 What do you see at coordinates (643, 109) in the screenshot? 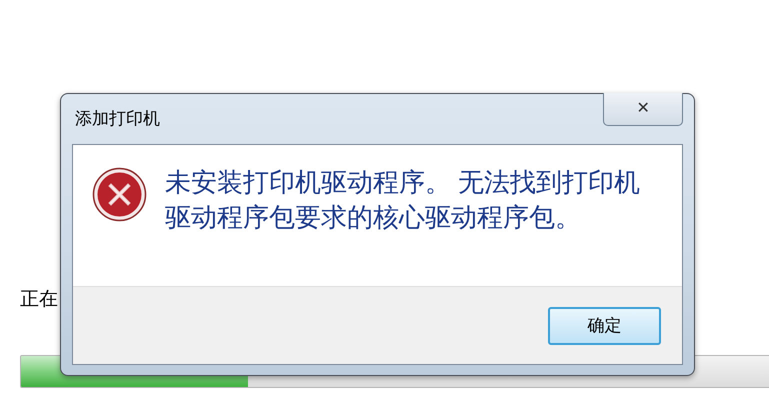
I see `close-button: ✕` at bounding box center [643, 109].